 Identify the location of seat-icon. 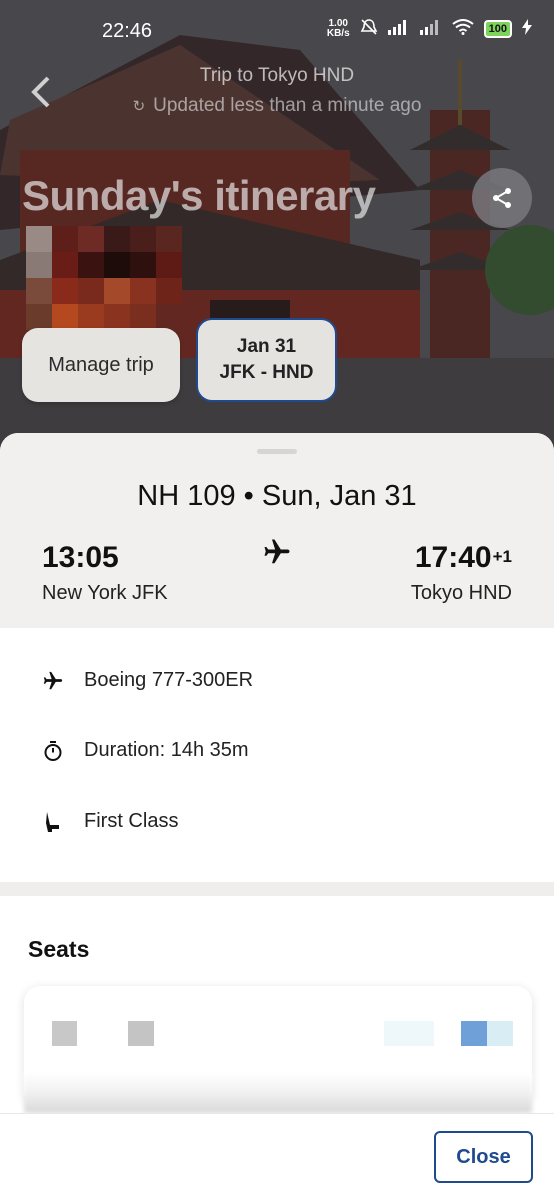
(53, 822).